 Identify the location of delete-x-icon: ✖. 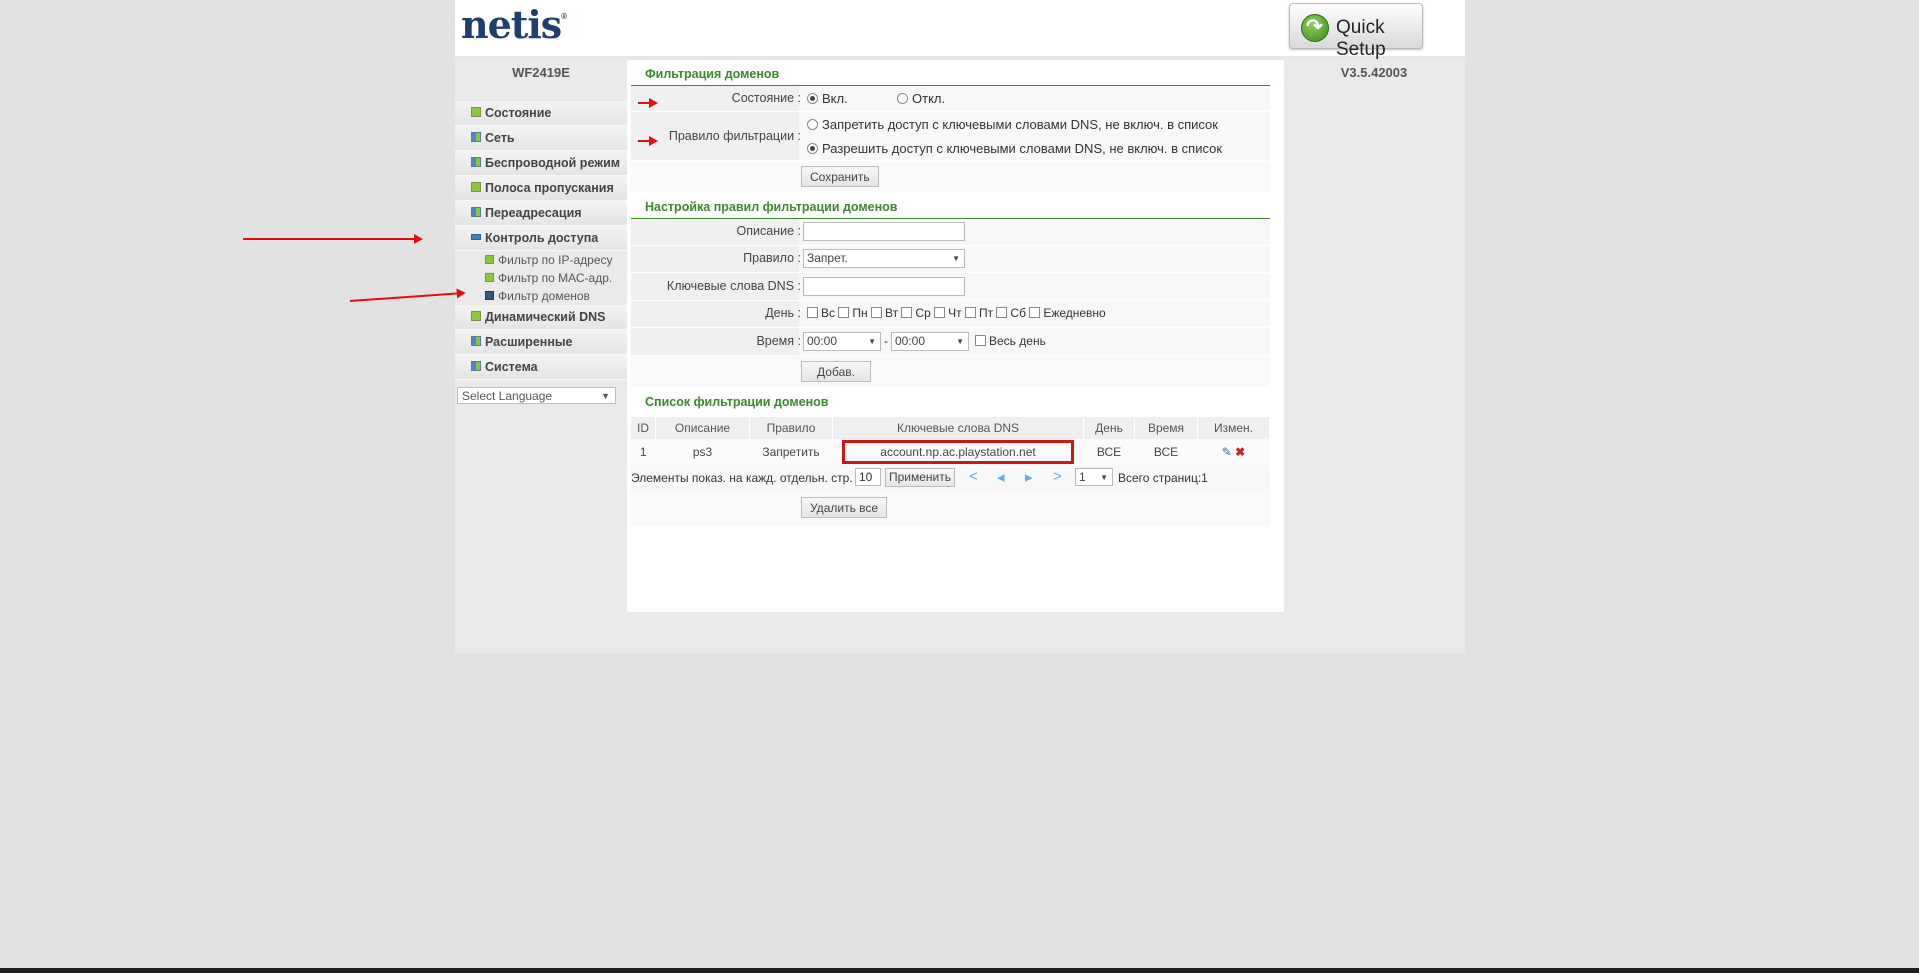
(1240, 452).